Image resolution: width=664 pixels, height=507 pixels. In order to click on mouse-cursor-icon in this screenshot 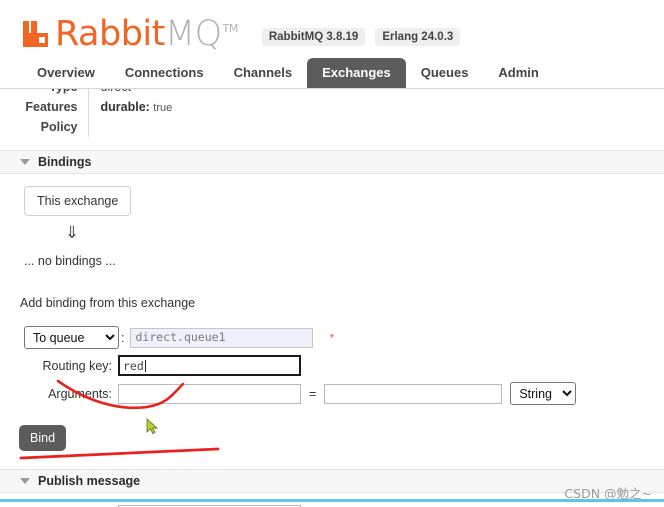, I will do `click(152, 426)`.